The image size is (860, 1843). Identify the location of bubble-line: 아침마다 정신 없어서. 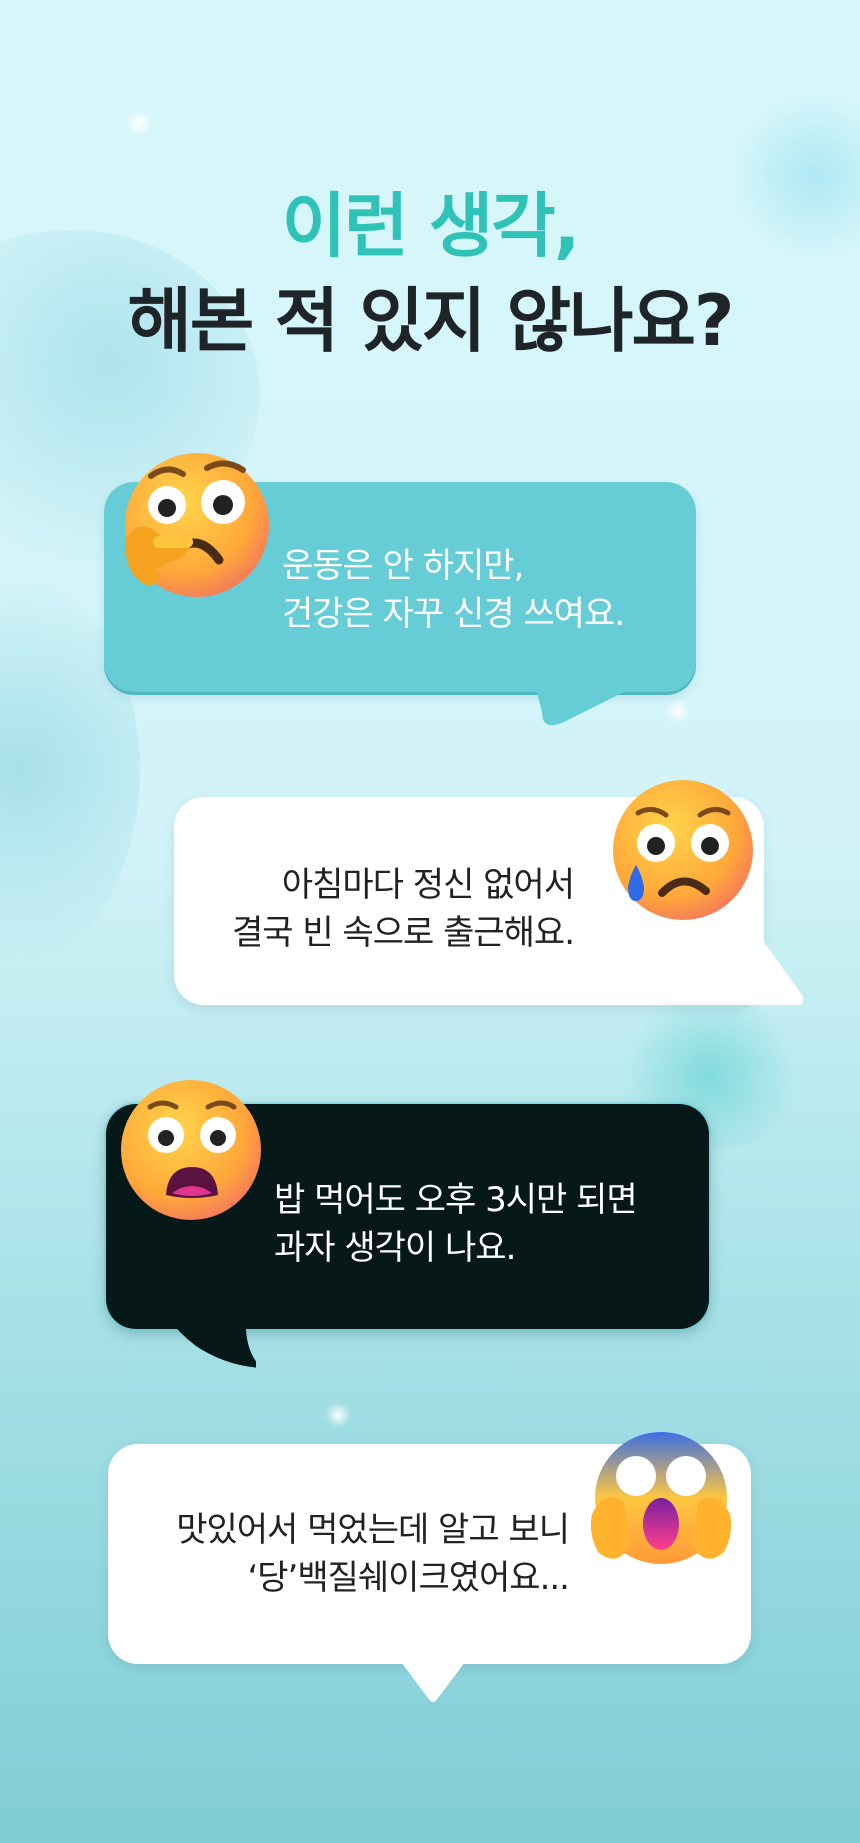
(428, 885).